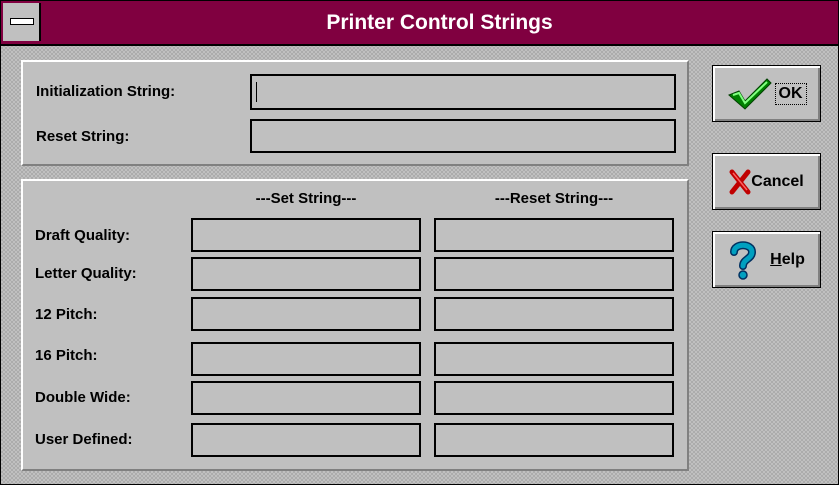  Describe the element at coordinates (743, 260) in the screenshot. I see `question-mark-icon` at that location.